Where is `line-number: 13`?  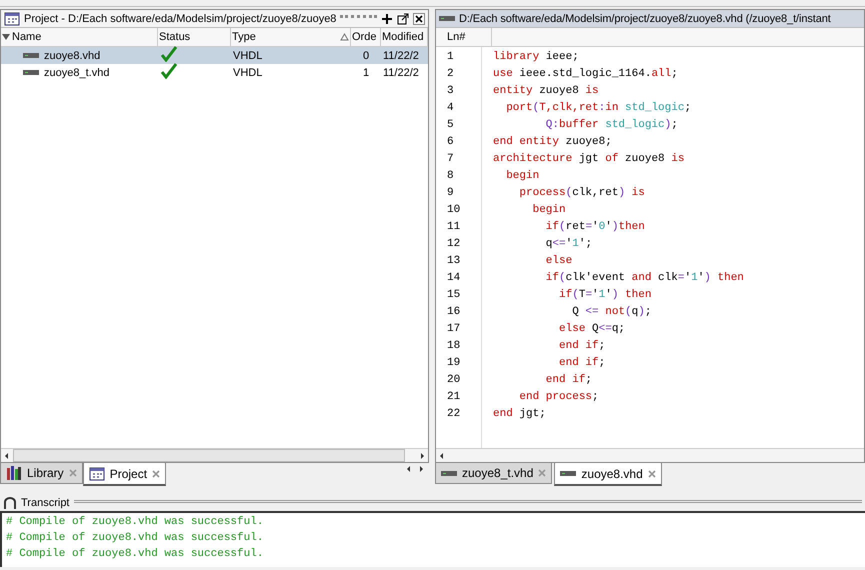
line-number: 13 is located at coordinates (454, 261).